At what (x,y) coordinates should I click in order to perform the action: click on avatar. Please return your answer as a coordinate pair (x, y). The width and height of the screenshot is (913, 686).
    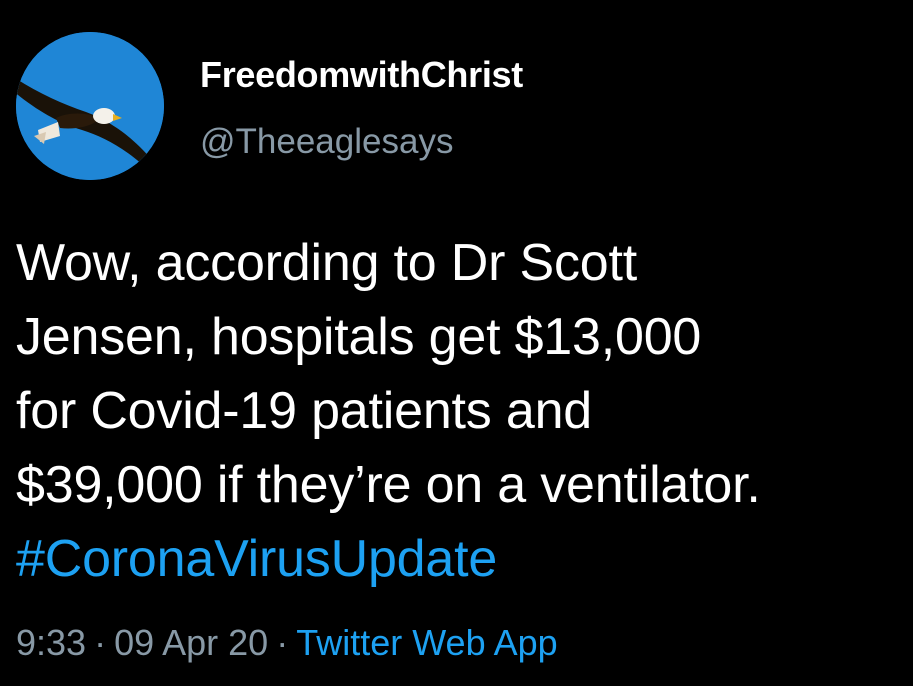
    Looking at the image, I should click on (90, 106).